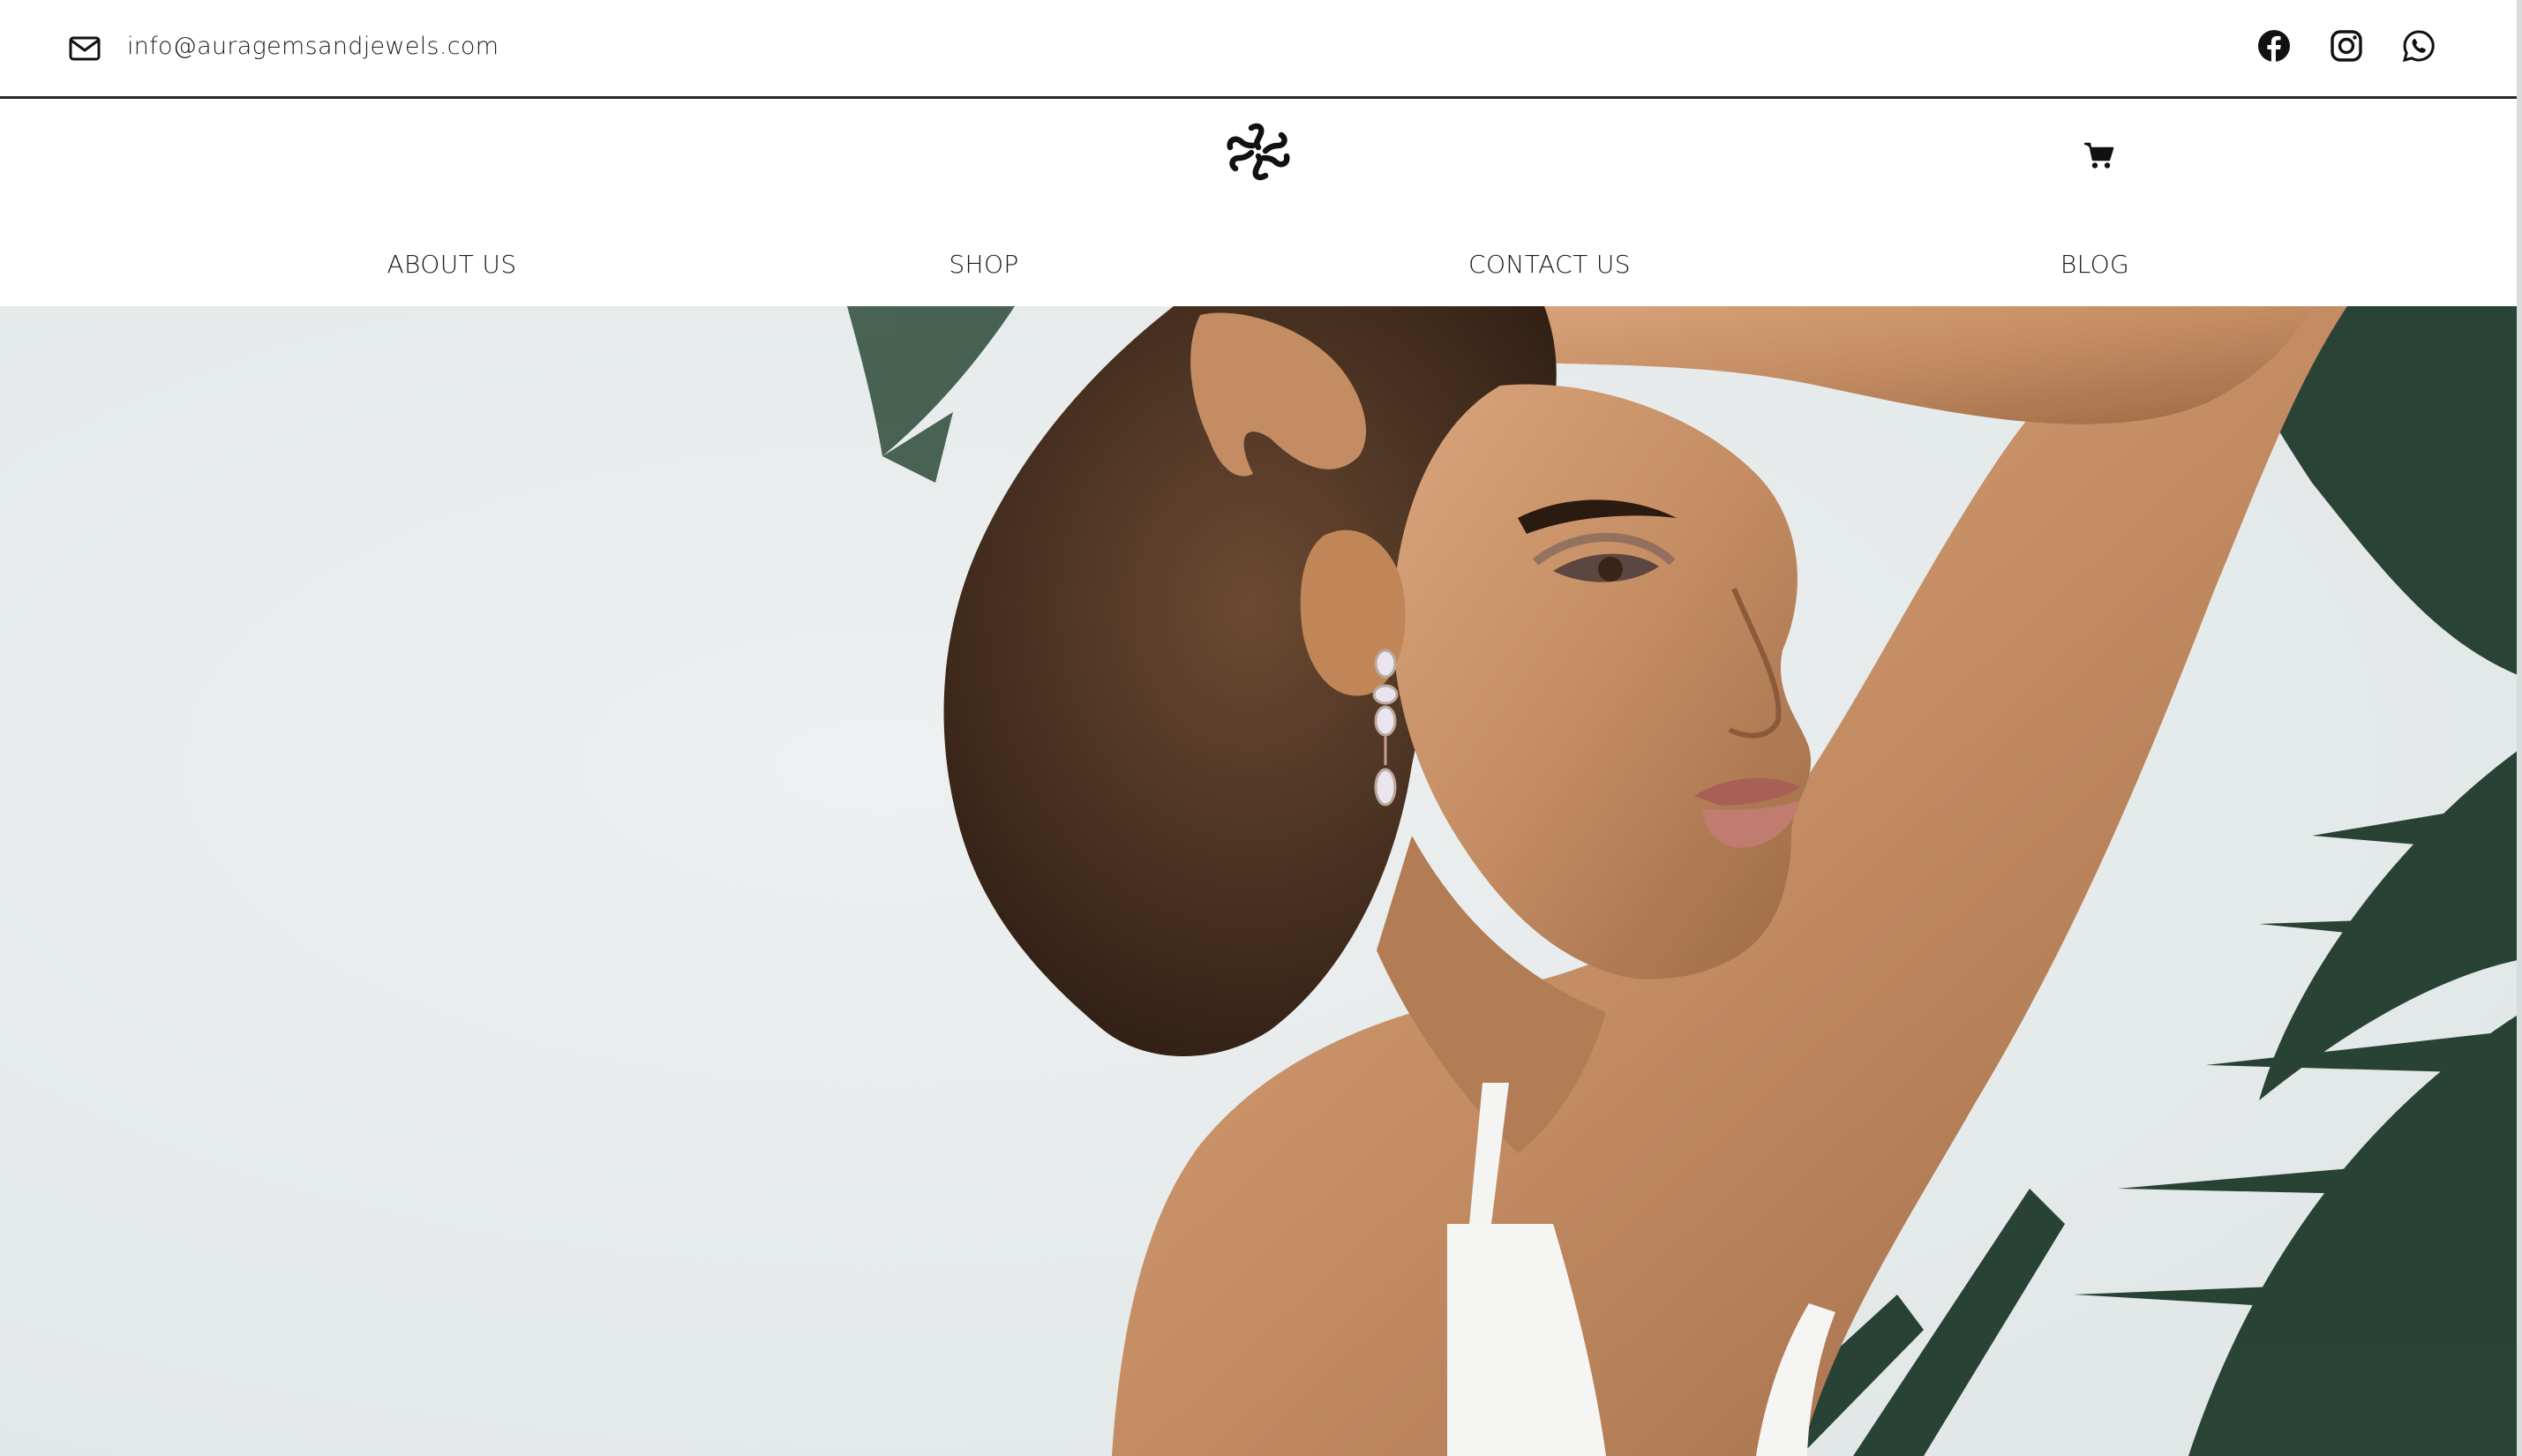  I want to click on earring, so click(1385, 728).